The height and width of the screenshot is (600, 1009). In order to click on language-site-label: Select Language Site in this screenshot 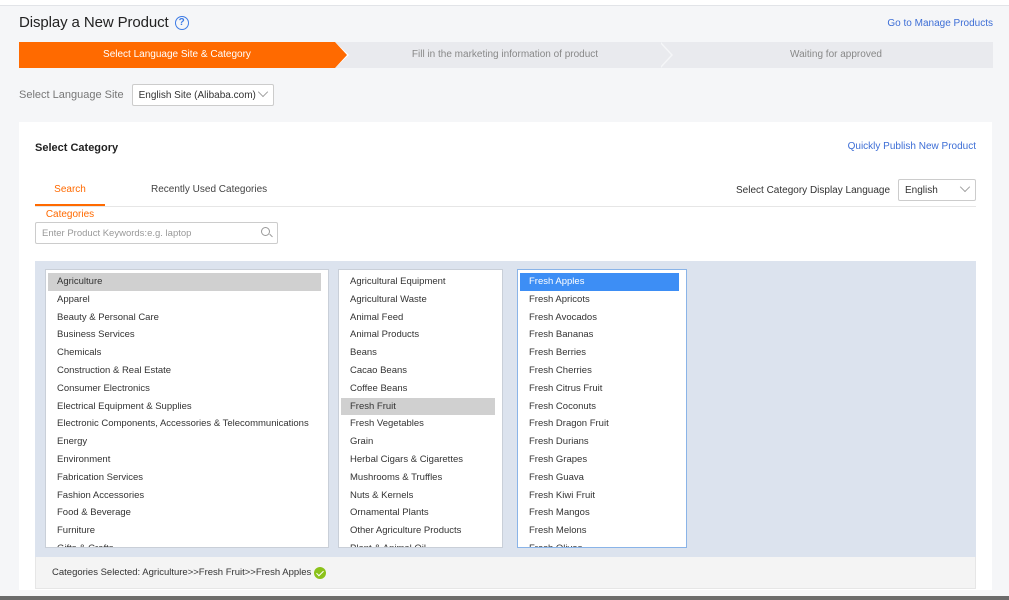, I will do `click(71, 95)`.